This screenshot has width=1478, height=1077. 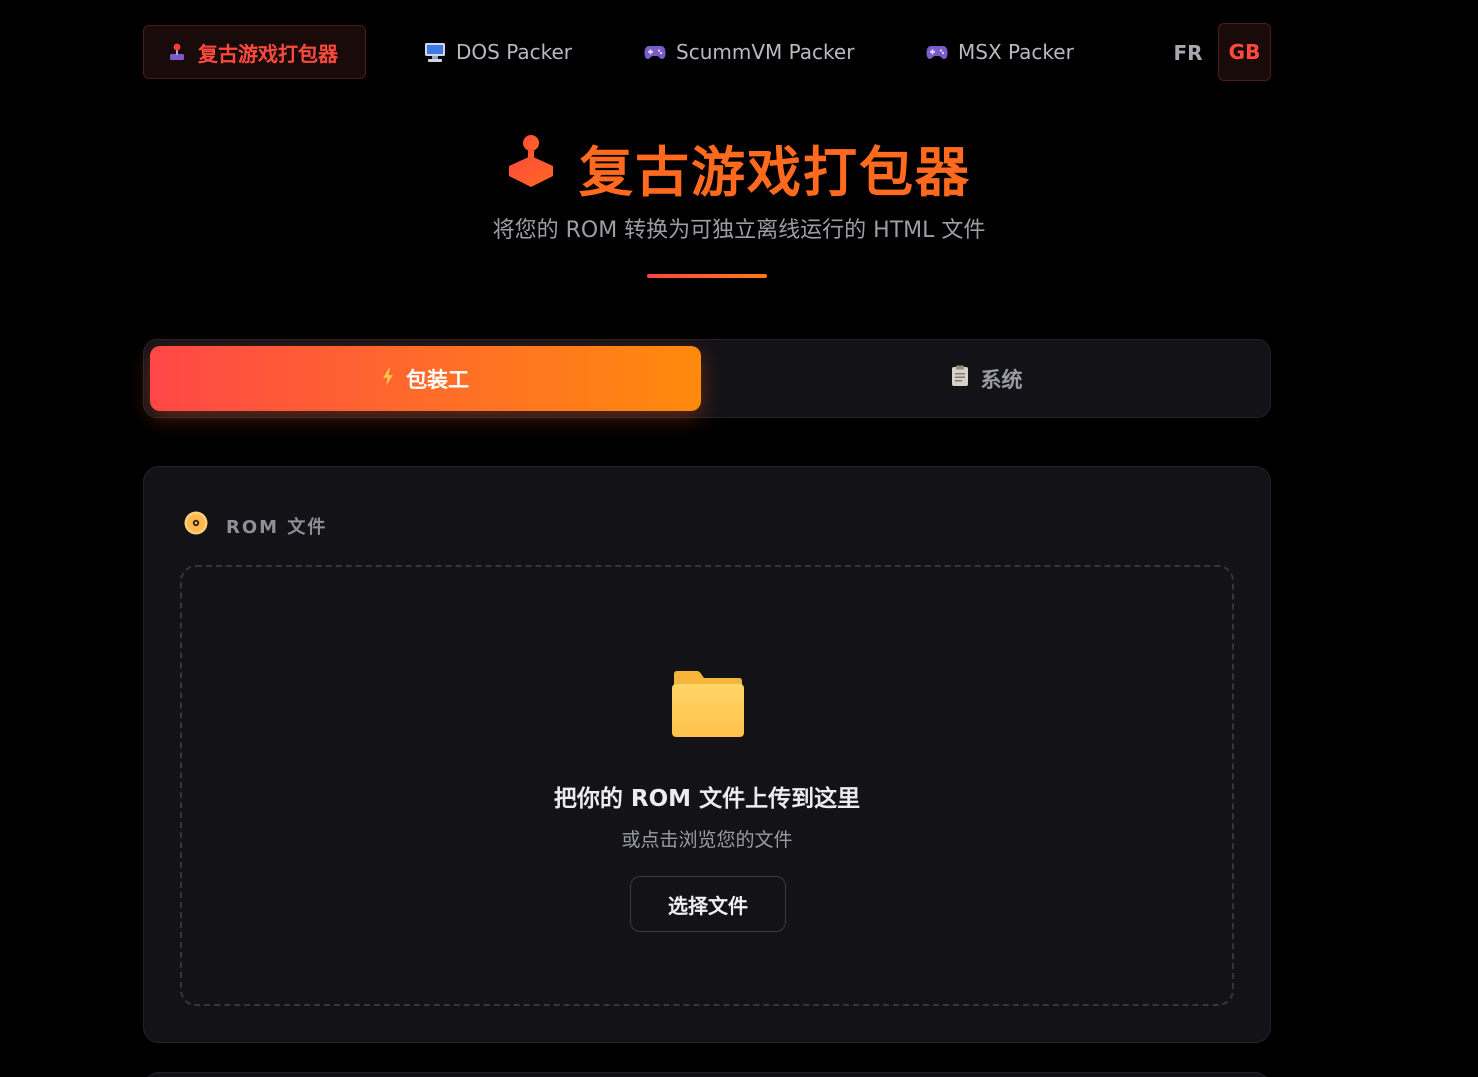 I want to click on nav-item-retro-packer: 复古游戏打包器, so click(x=254, y=52).